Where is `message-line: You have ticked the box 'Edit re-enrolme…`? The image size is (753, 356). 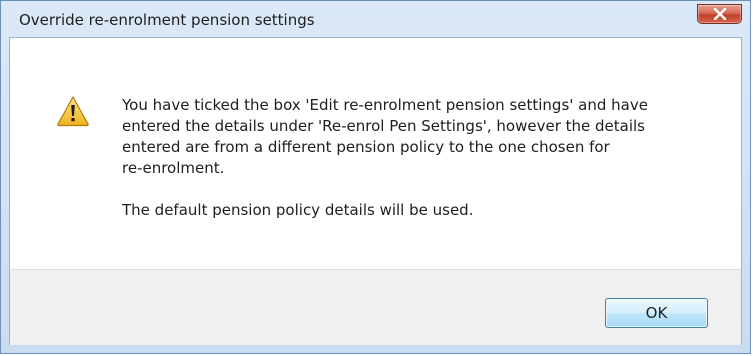
message-line: You have ticked the box 'Edit re-enrolme… is located at coordinates (385, 105).